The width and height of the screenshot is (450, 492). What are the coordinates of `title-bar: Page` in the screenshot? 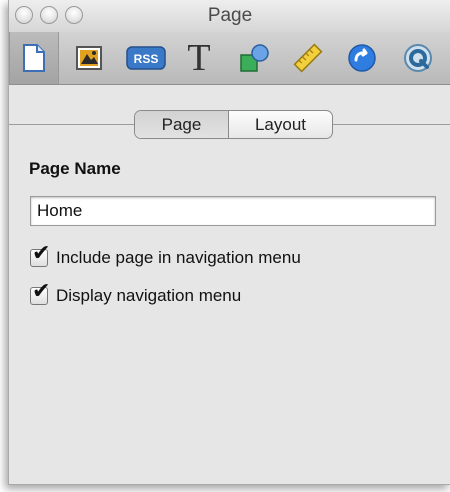 It's located at (229, 16).